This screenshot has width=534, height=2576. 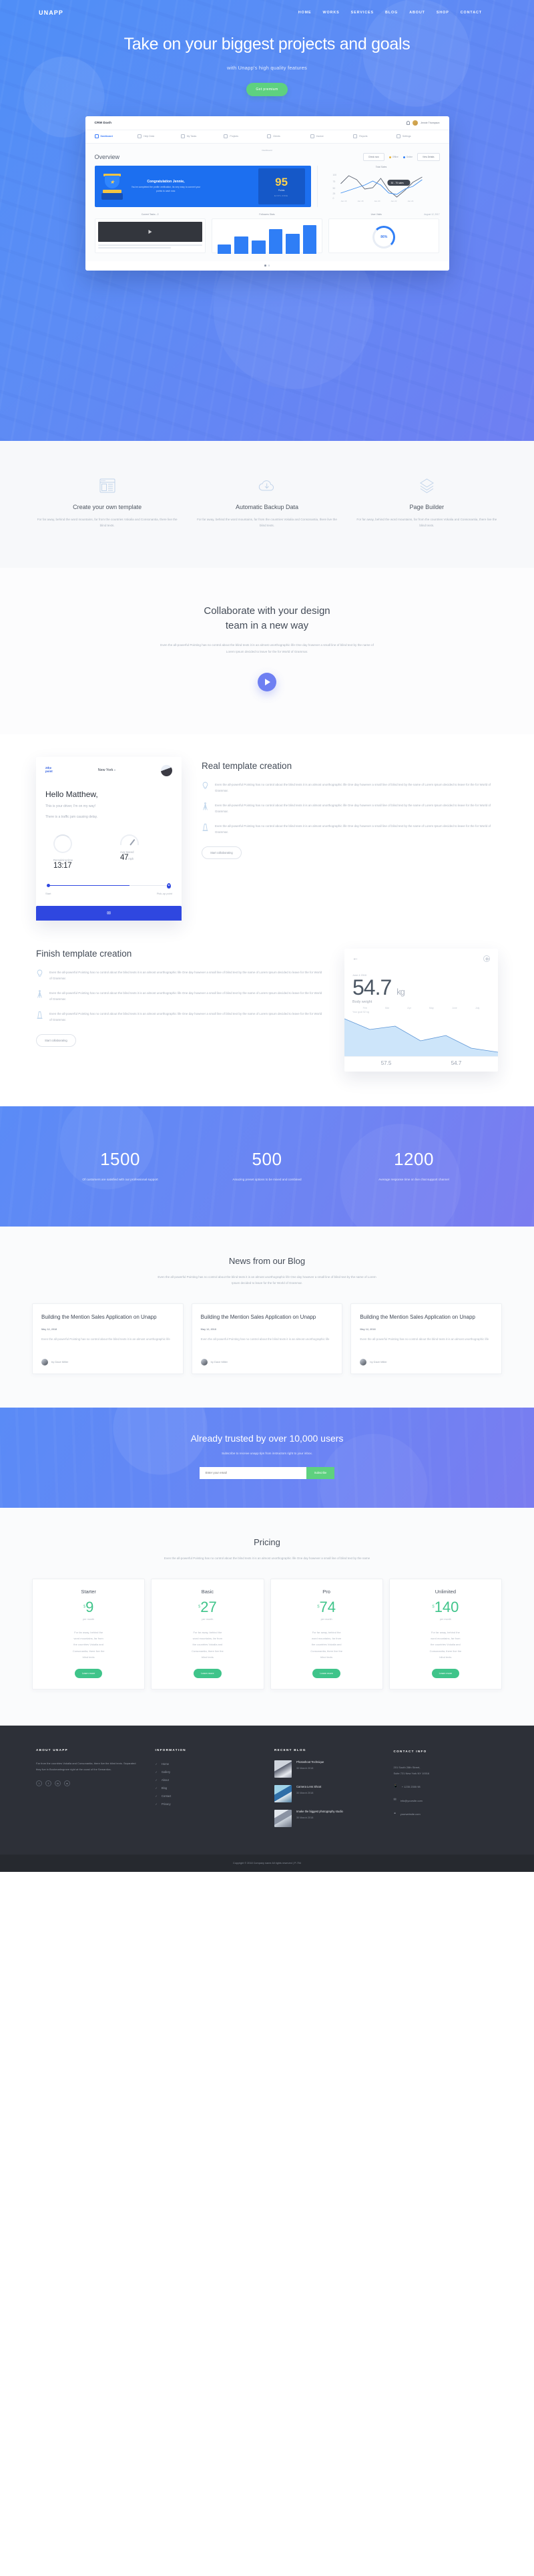 I want to click on nav-link-home: HOME, so click(x=305, y=13).